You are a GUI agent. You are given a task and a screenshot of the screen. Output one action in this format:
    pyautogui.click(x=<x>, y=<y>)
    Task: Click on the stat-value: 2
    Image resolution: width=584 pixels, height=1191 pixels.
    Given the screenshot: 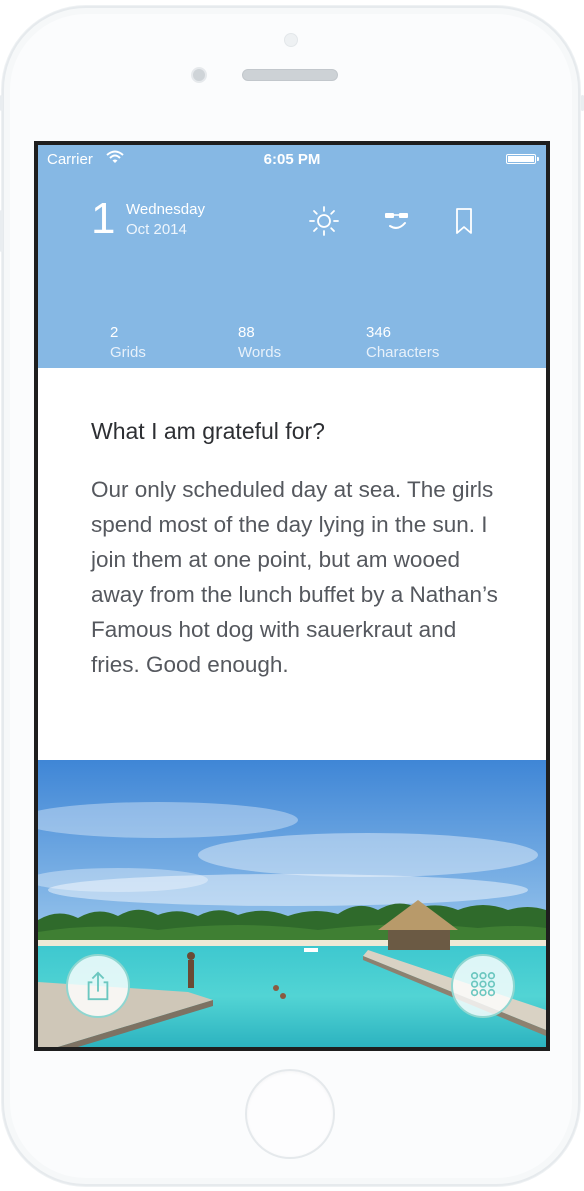 What is the action you would take?
    pyautogui.click(x=114, y=332)
    